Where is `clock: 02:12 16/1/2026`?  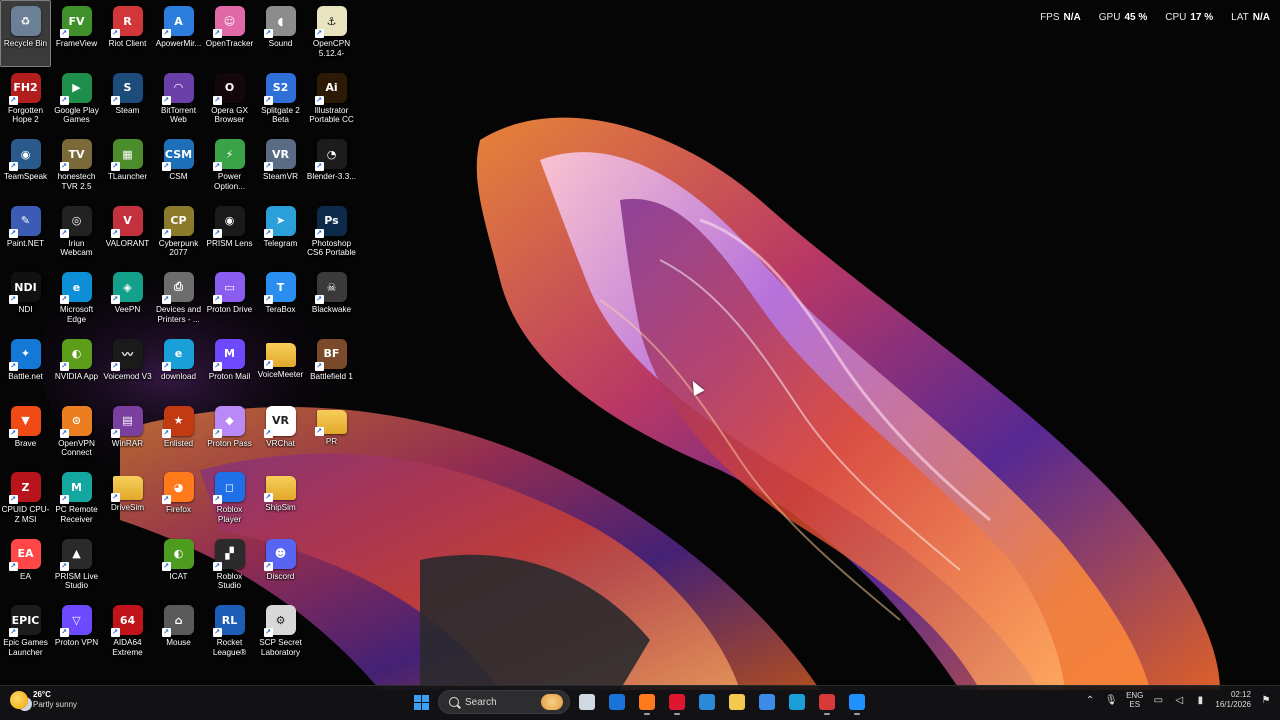
clock: 02:12 16/1/2026 is located at coordinates (1233, 700).